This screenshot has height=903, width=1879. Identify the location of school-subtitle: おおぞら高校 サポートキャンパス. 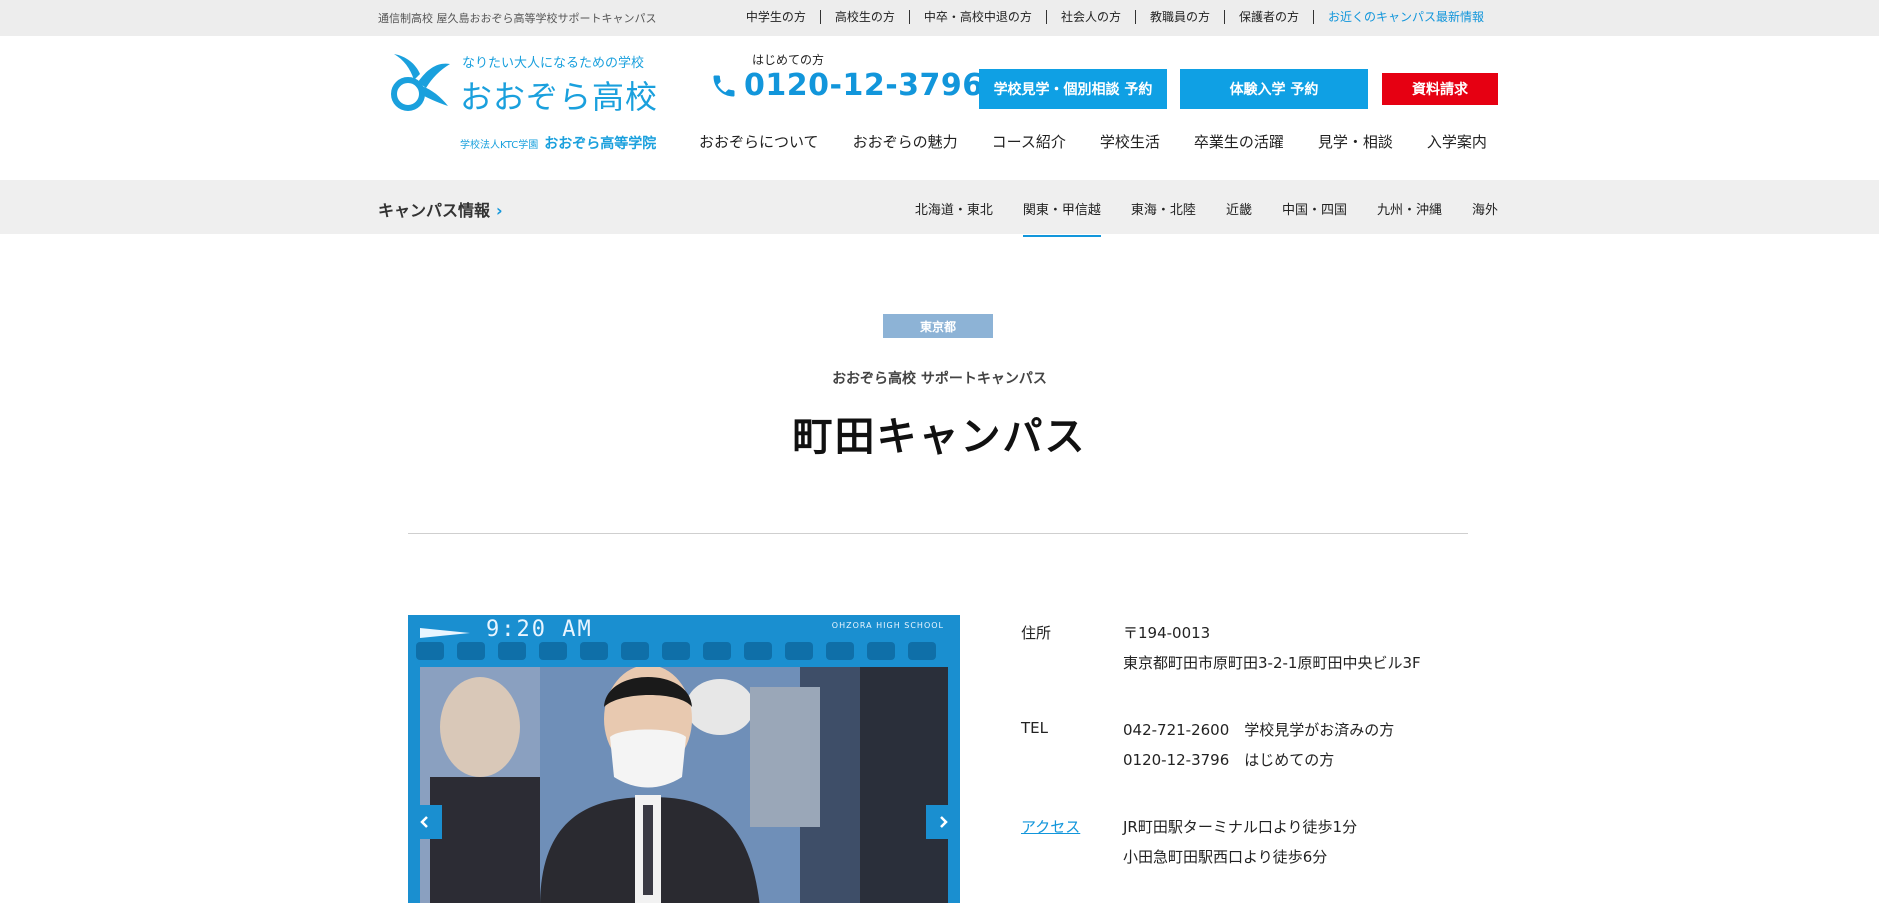
(939, 379).